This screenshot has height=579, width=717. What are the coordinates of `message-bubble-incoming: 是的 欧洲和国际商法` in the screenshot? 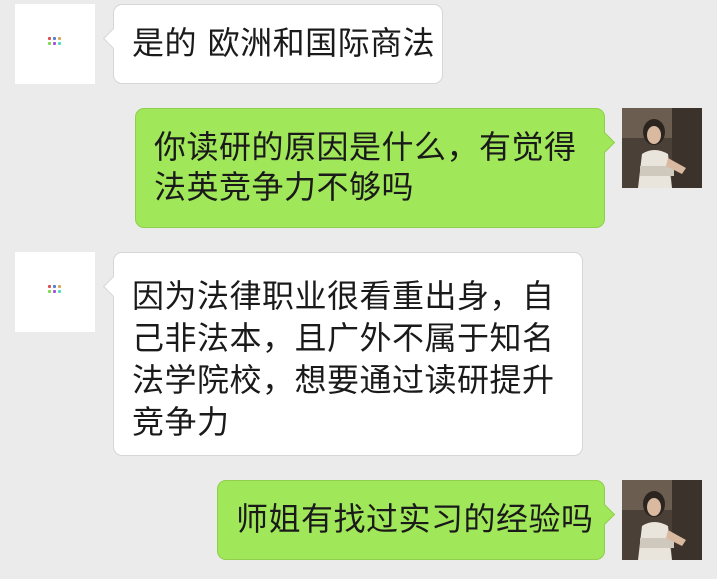 It's located at (272, 44).